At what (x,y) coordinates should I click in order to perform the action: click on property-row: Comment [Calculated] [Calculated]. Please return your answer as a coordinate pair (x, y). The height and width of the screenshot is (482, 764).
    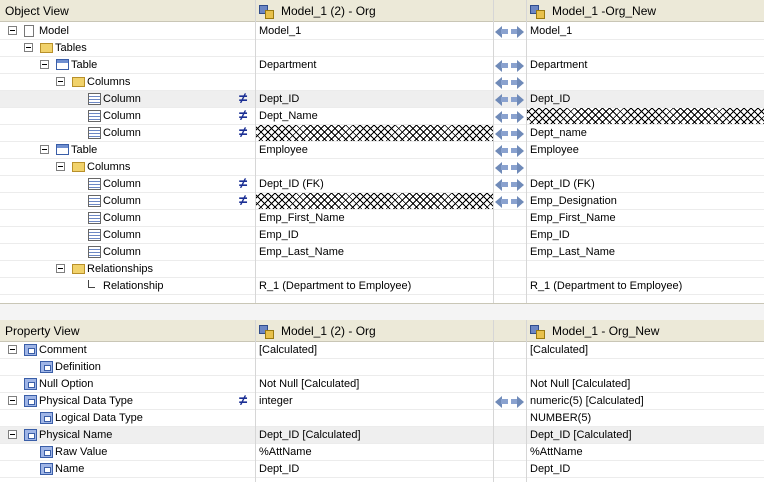
    Looking at the image, I should click on (382, 350).